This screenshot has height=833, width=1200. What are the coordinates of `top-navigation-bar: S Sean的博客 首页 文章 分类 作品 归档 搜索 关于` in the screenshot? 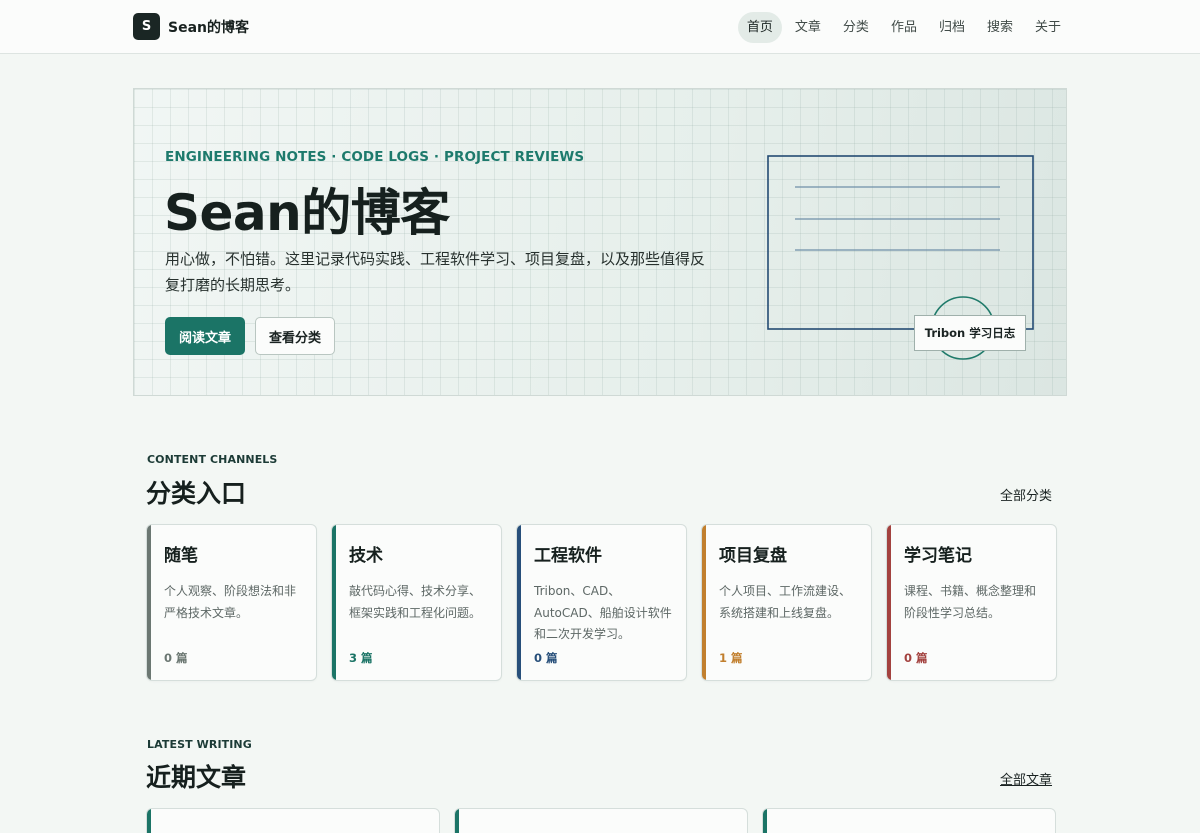 It's located at (600, 27).